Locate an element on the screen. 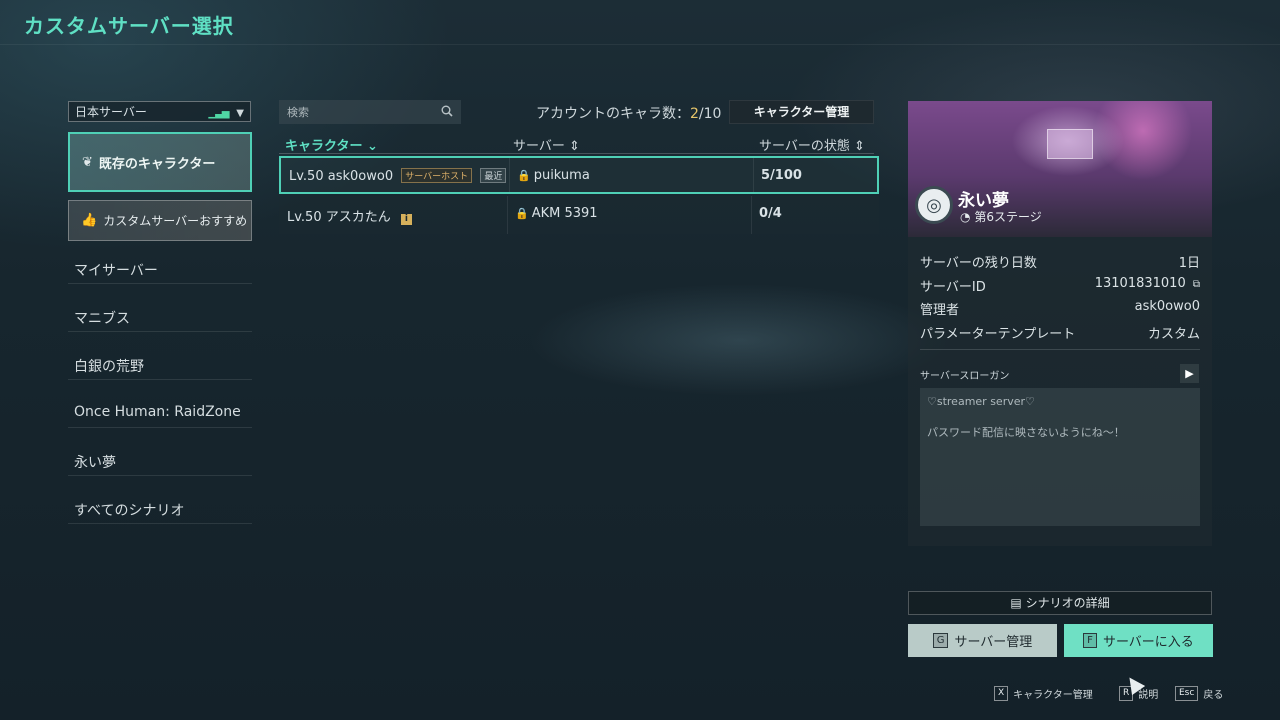 The image size is (1280, 720). column-header-server: サーバー ⇕ is located at coordinates (546, 144).